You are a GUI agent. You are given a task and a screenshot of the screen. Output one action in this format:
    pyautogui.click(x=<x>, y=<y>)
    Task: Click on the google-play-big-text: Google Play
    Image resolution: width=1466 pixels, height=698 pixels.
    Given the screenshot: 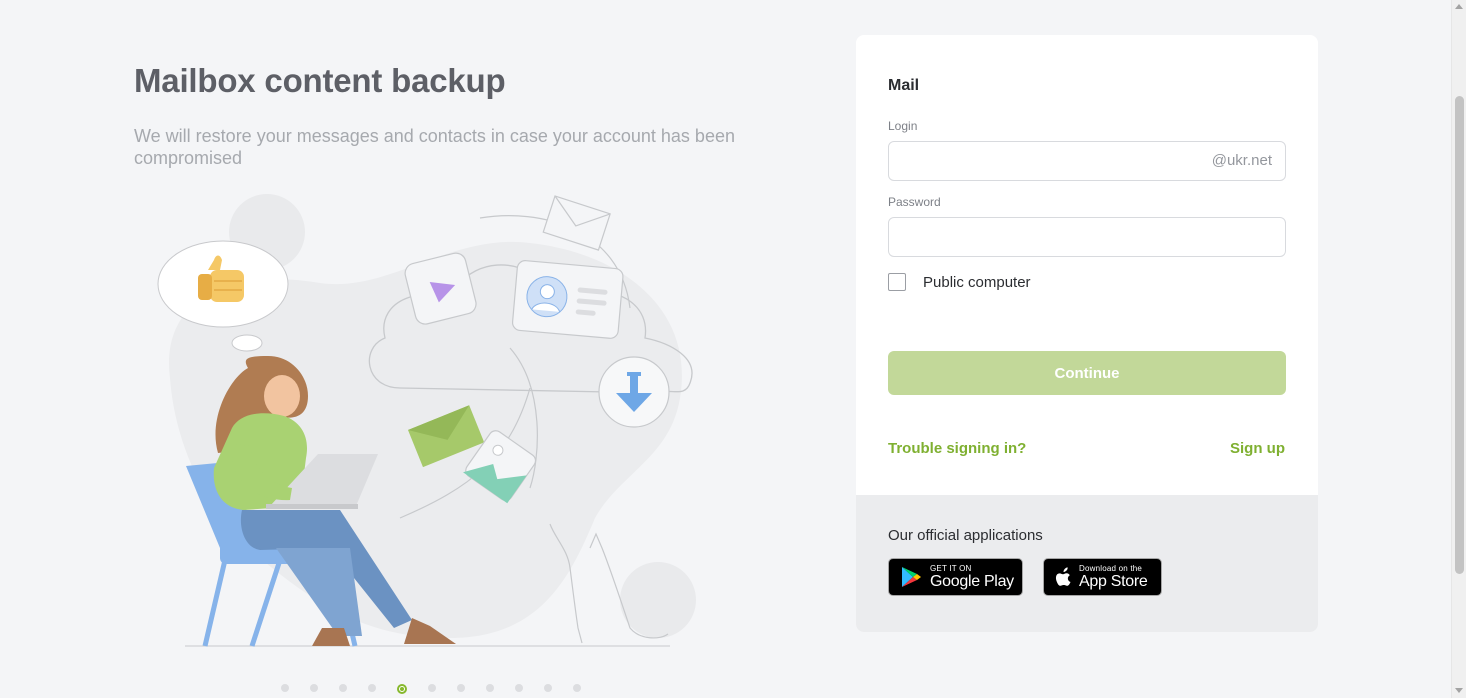 What is the action you would take?
    pyautogui.click(x=972, y=581)
    